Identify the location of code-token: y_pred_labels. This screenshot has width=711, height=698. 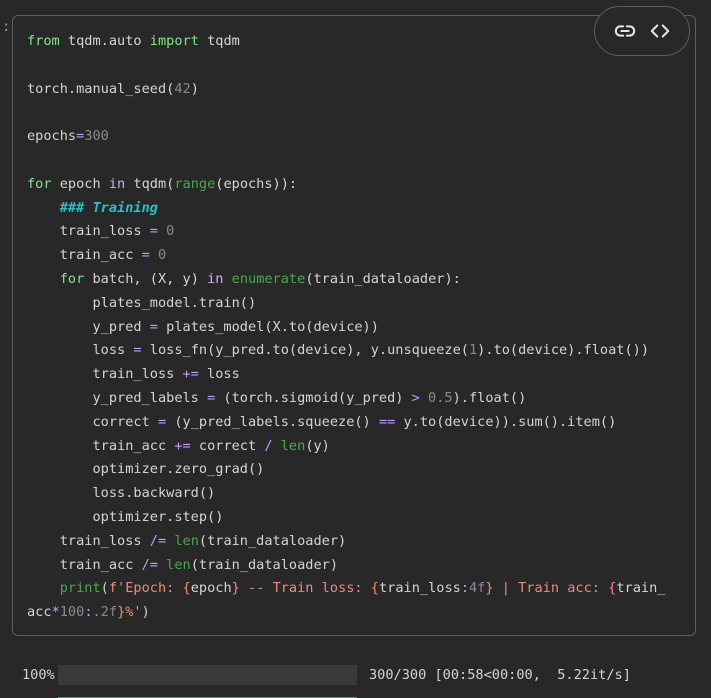
(117, 397).